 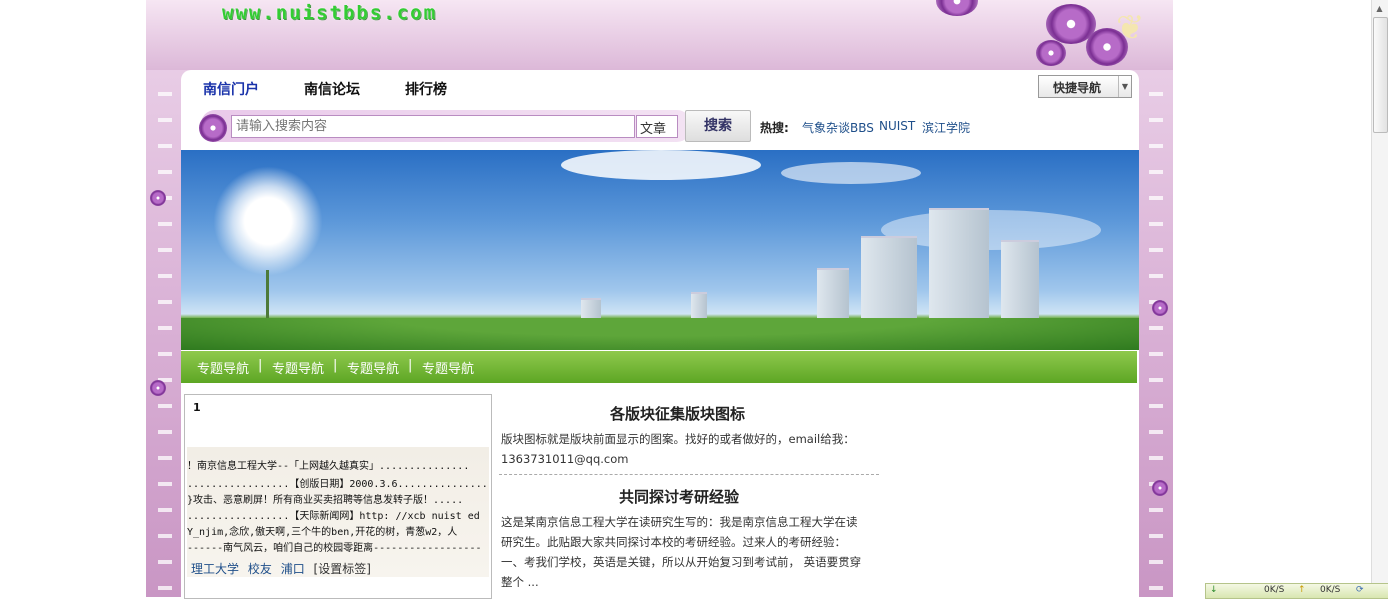 What do you see at coordinates (838, 127) in the screenshot?
I see `hot-link: 气象杂谈BBS` at bounding box center [838, 127].